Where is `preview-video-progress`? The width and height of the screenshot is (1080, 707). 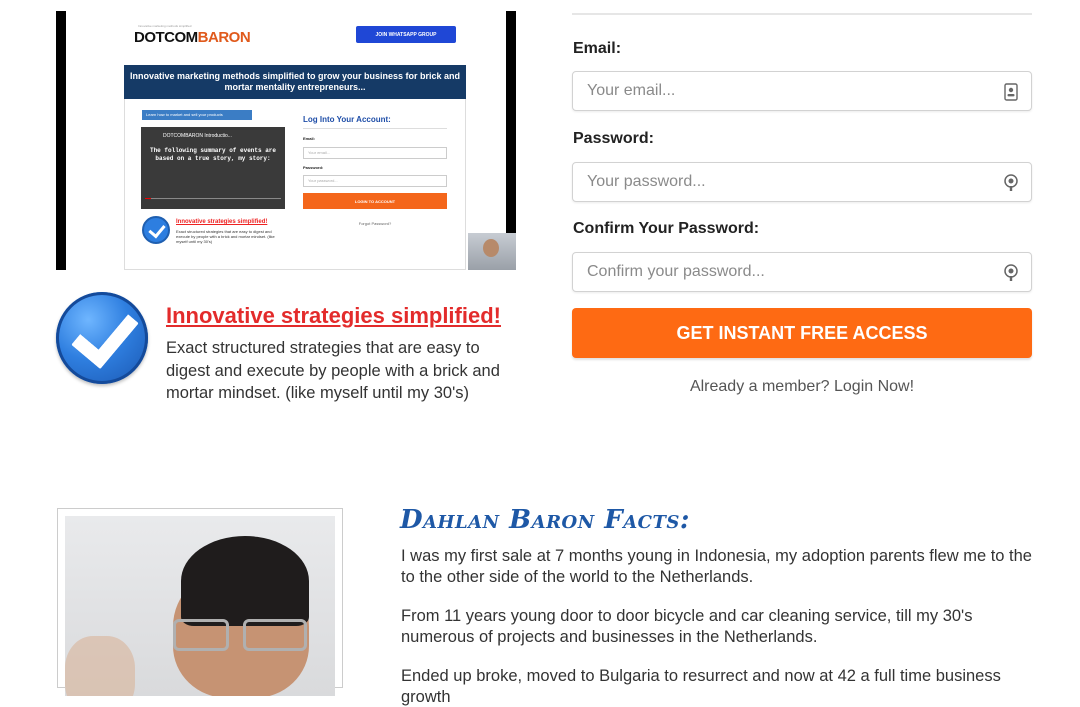 preview-video-progress is located at coordinates (213, 198).